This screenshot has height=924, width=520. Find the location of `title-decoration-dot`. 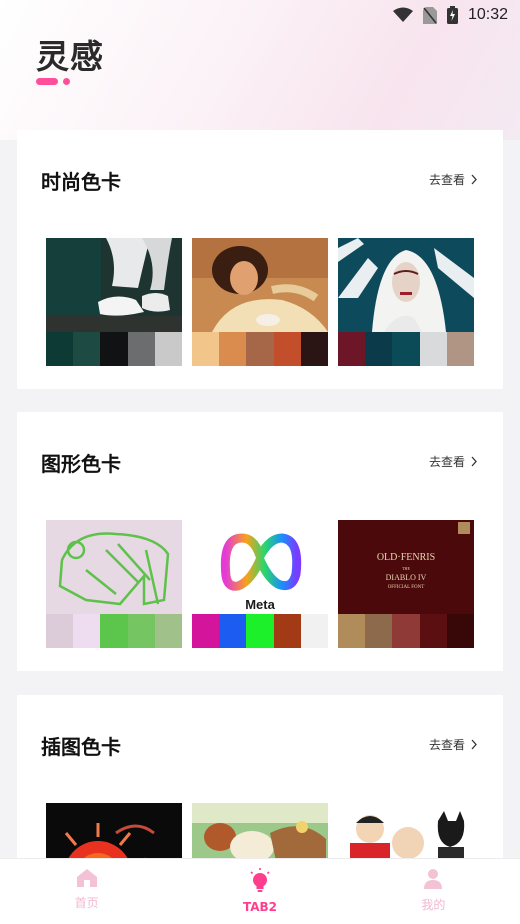

title-decoration-dot is located at coordinates (66, 81).